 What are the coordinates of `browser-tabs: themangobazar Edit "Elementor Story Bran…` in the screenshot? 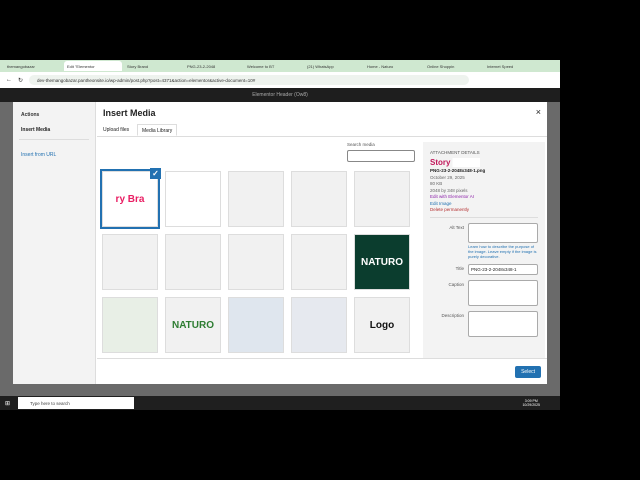 It's located at (280, 66).